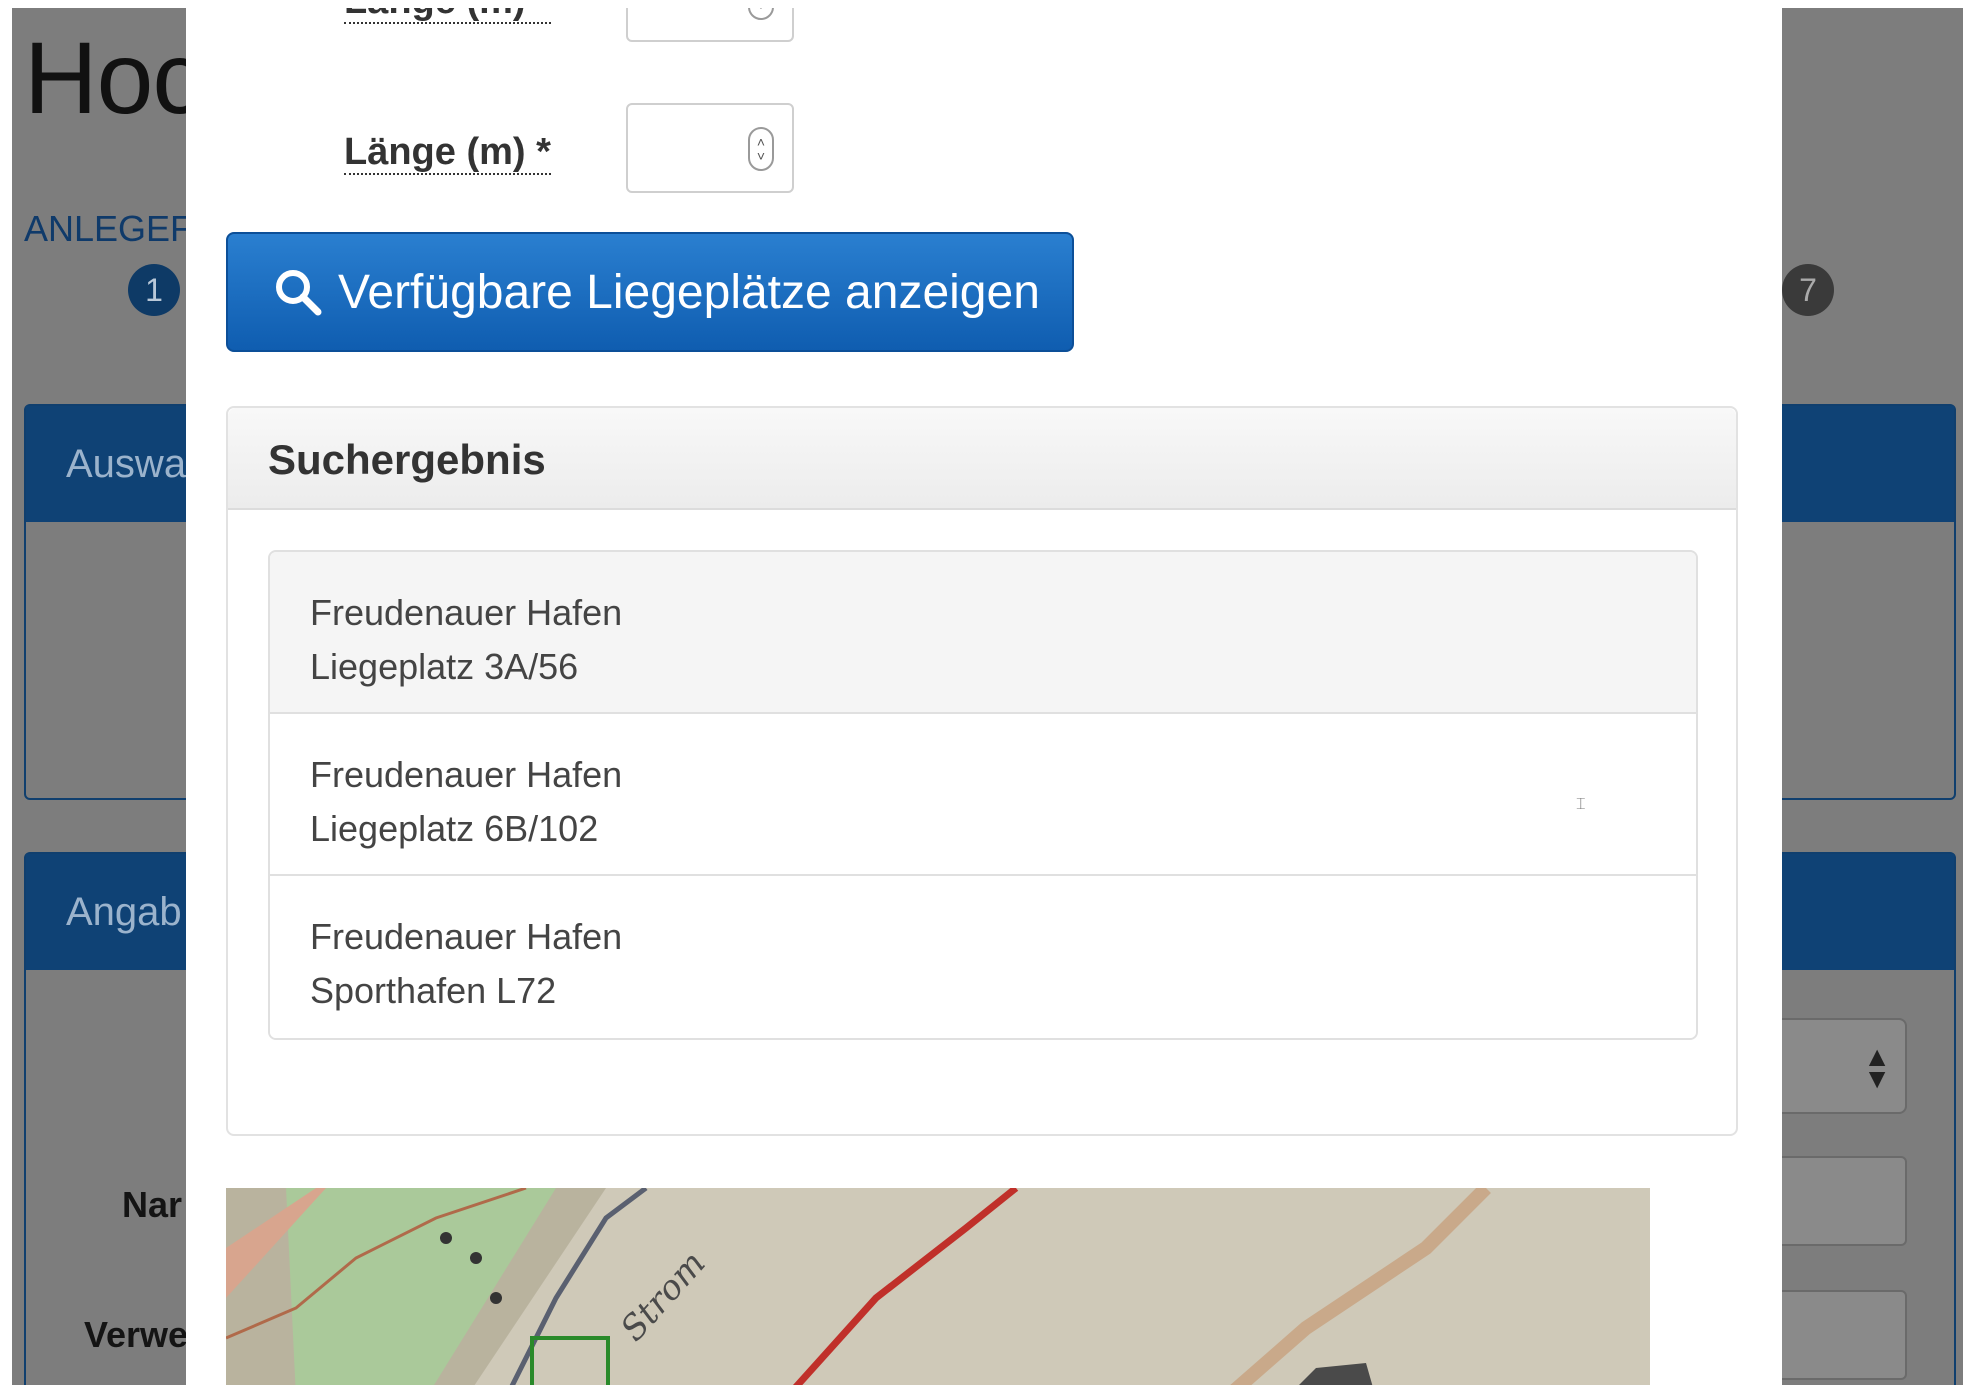 This screenshot has width=1963, height=1385. I want to click on length-label-1: Länge (m) *, so click(447, 16).